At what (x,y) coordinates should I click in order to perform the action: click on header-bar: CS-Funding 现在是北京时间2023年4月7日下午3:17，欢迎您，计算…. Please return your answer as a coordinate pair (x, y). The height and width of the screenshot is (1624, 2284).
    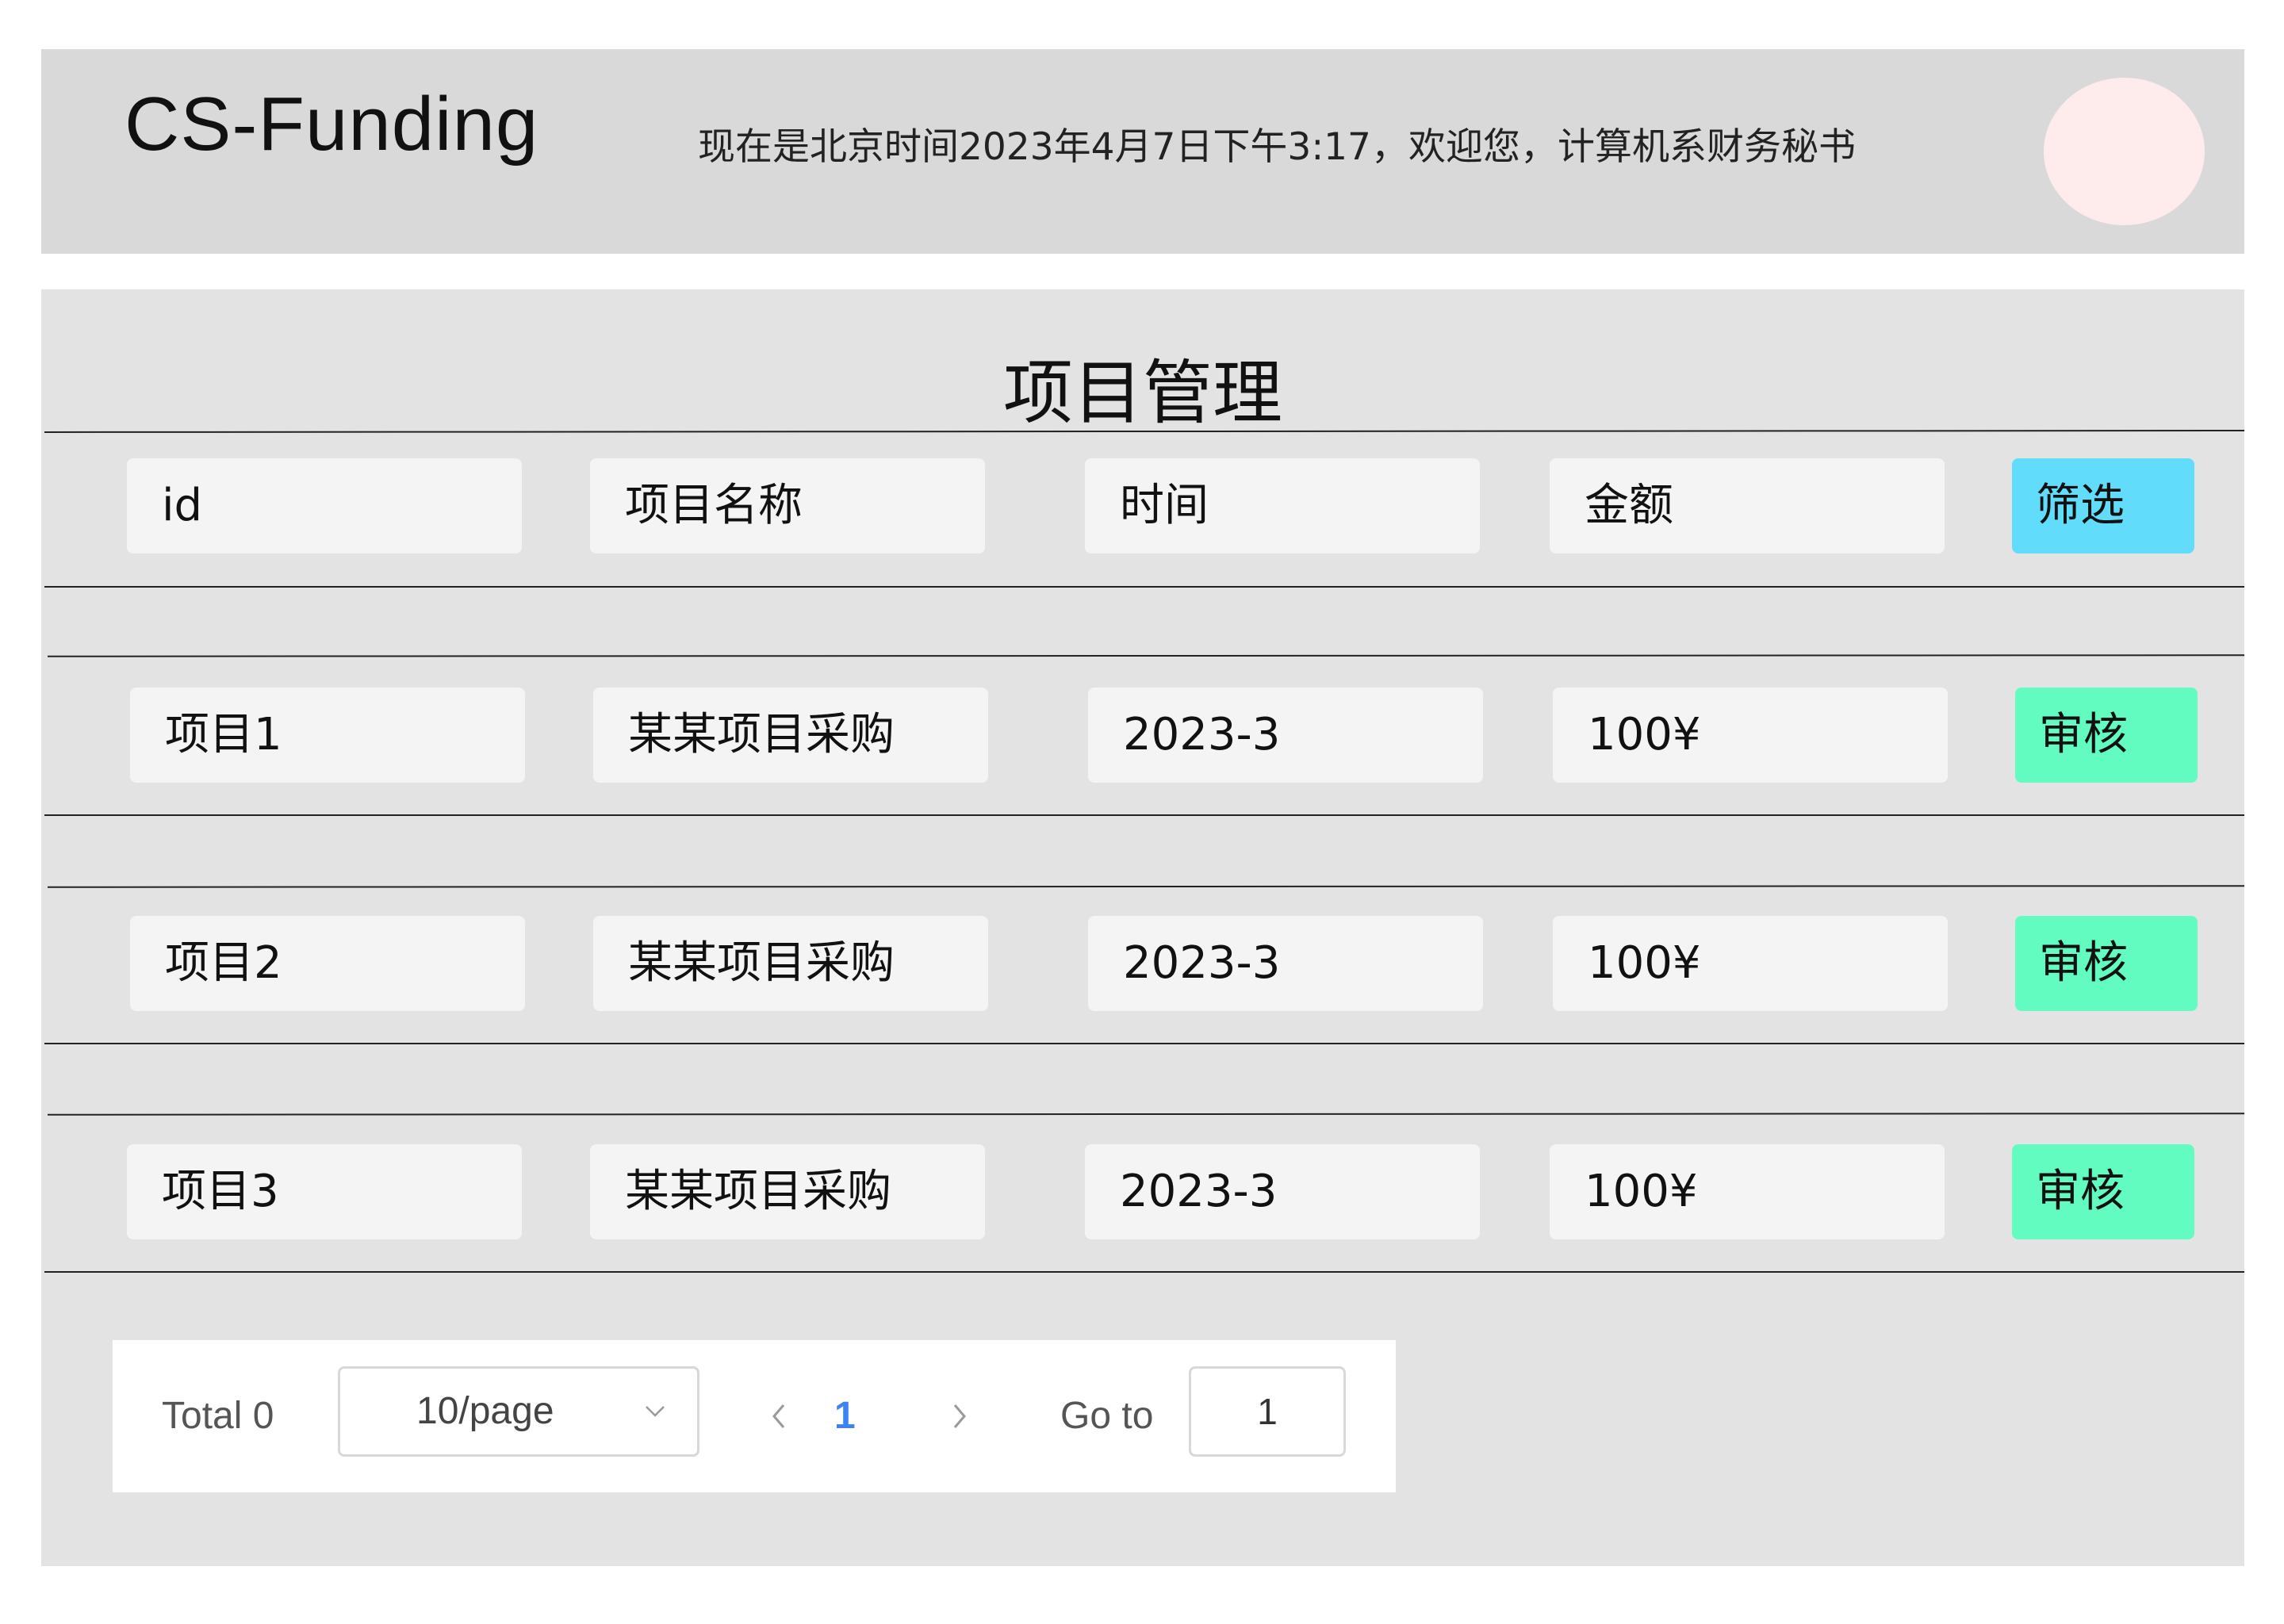
    Looking at the image, I should click on (1142, 151).